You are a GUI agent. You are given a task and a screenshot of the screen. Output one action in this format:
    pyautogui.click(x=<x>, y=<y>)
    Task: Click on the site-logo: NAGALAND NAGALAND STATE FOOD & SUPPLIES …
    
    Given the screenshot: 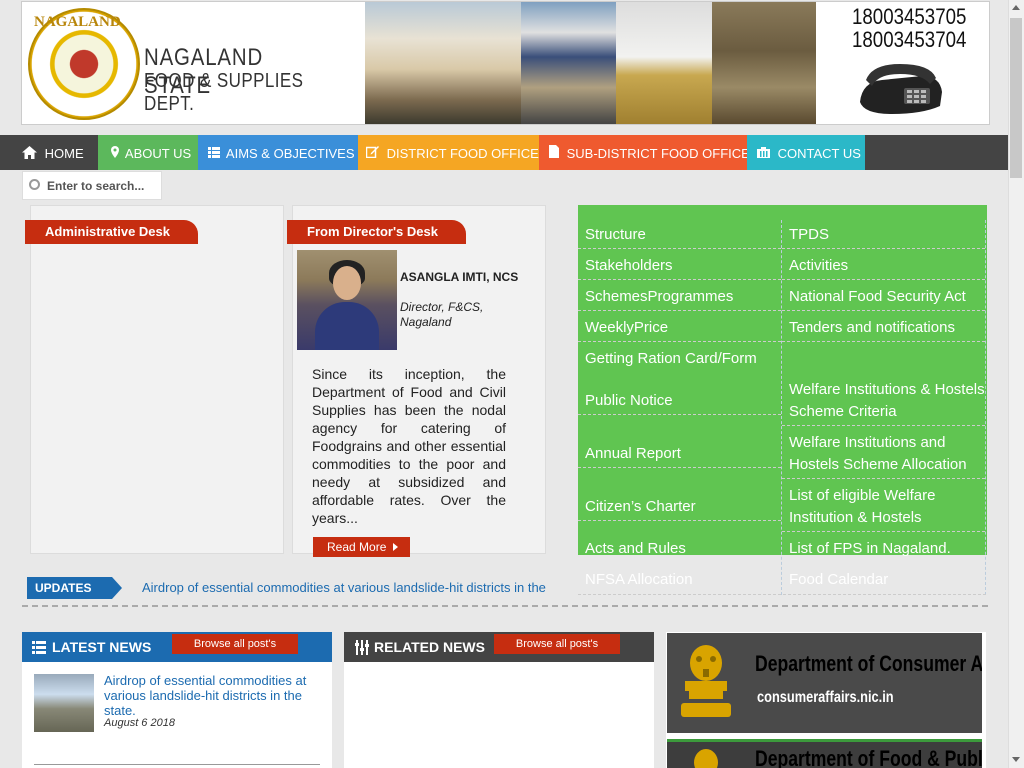 What is the action you would take?
    pyautogui.click(x=193, y=63)
    